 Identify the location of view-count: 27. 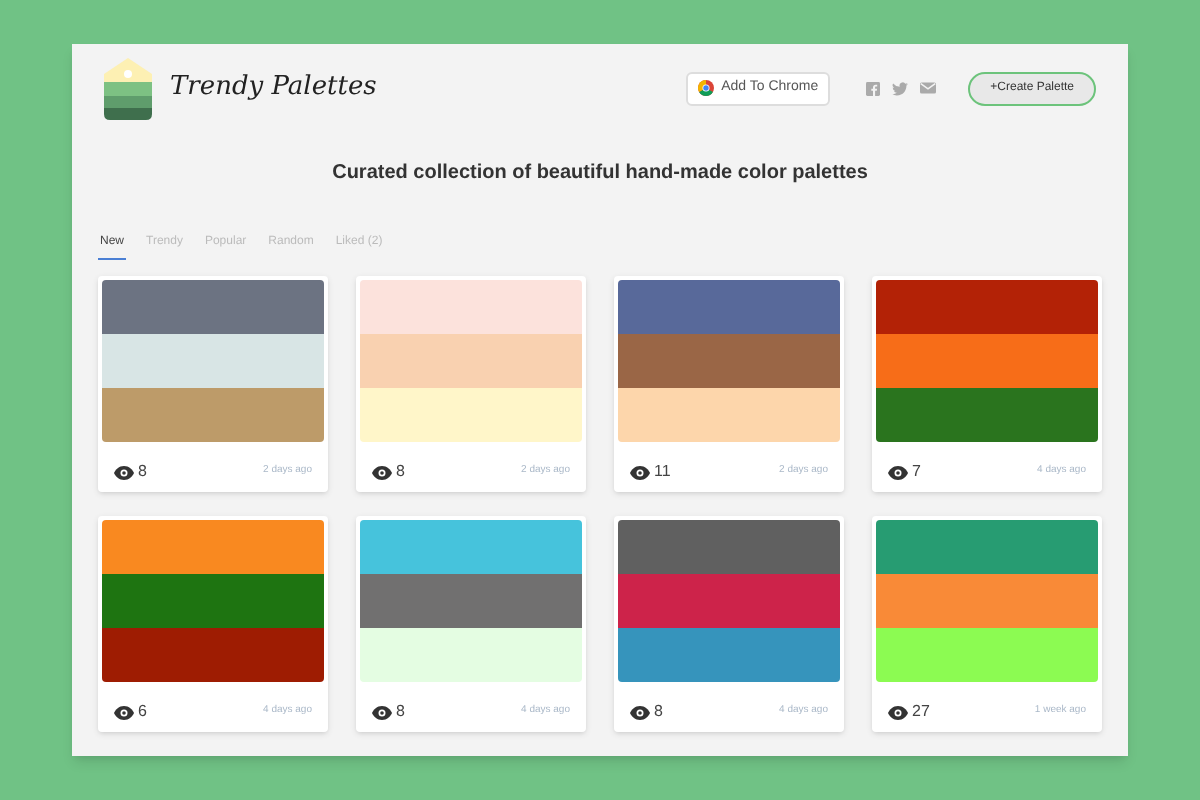
(921, 712).